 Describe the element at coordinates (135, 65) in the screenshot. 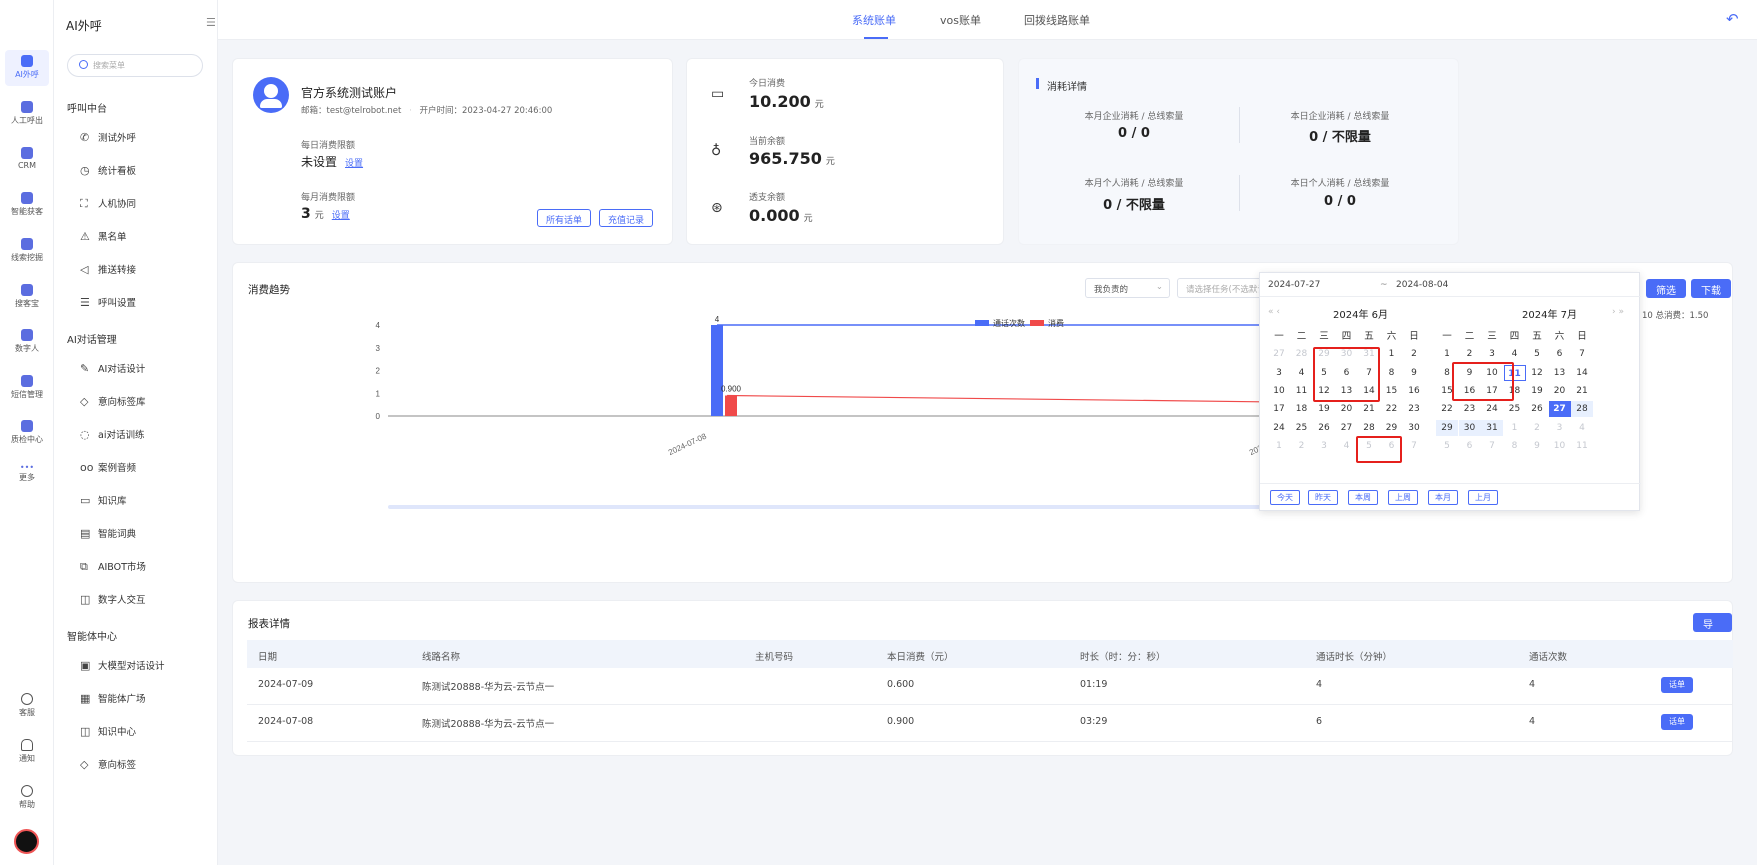

I see `menu-search-input: 搜索菜单` at that location.